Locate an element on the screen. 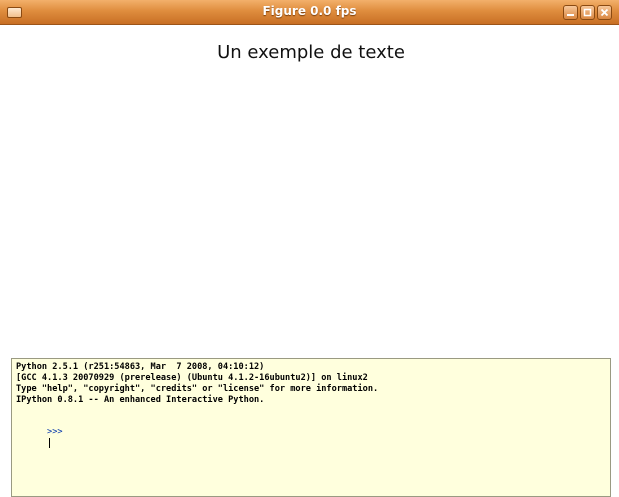 The height and width of the screenshot is (497, 619). maximize-button is located at coordinates (587, 12).